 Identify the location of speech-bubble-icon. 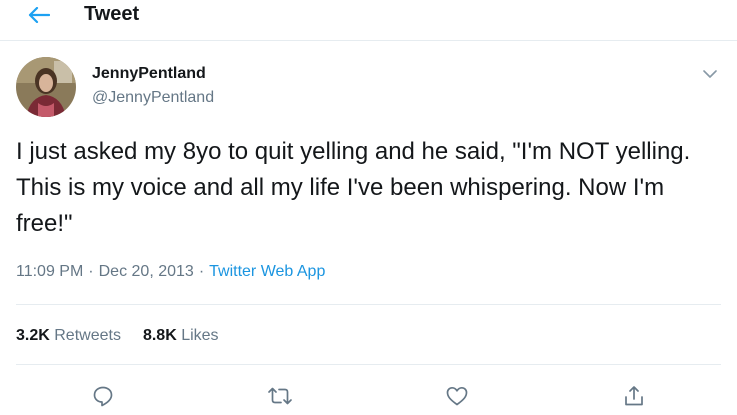
(103, 396).